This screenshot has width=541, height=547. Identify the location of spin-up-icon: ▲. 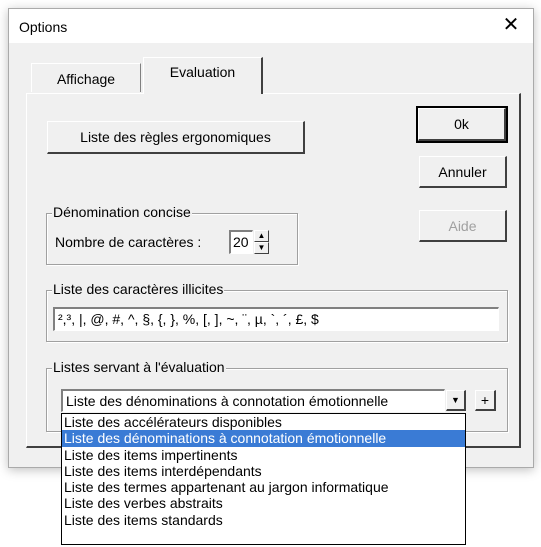
(261, 235).